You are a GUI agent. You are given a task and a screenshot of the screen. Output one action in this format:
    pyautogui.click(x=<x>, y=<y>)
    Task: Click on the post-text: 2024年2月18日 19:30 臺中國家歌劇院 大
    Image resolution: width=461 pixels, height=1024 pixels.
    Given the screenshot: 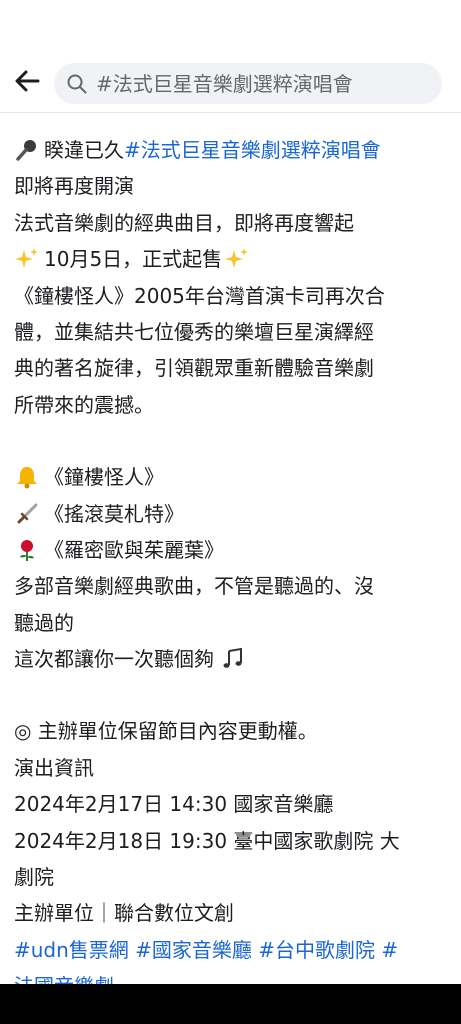 What is the action you would take?
    pyautogui.click(x=207, y=840)
    